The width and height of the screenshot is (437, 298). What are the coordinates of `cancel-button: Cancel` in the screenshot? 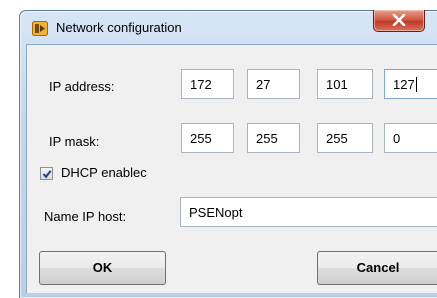 It's located at (377, 268).